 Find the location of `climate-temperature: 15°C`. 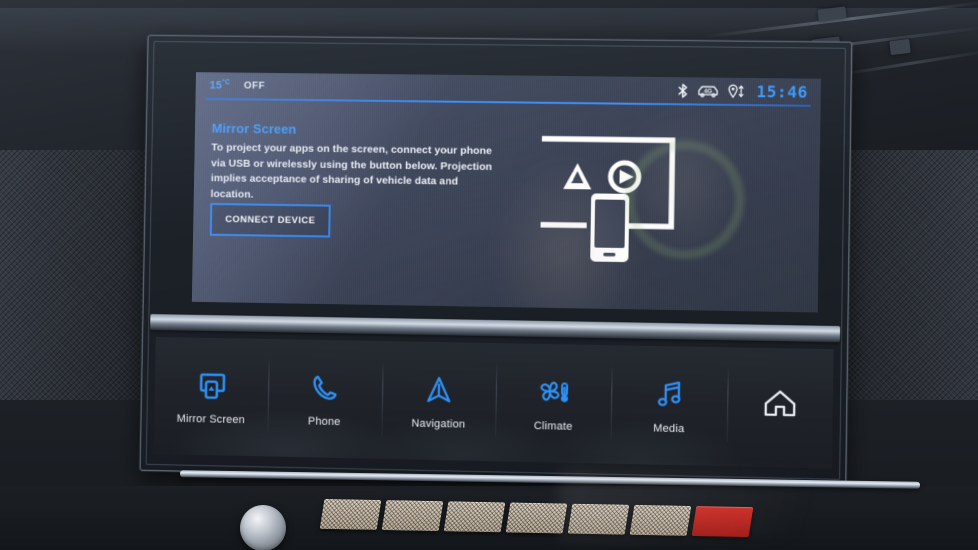

climate-temperature: 15°C is located at coordinates (219, 85).